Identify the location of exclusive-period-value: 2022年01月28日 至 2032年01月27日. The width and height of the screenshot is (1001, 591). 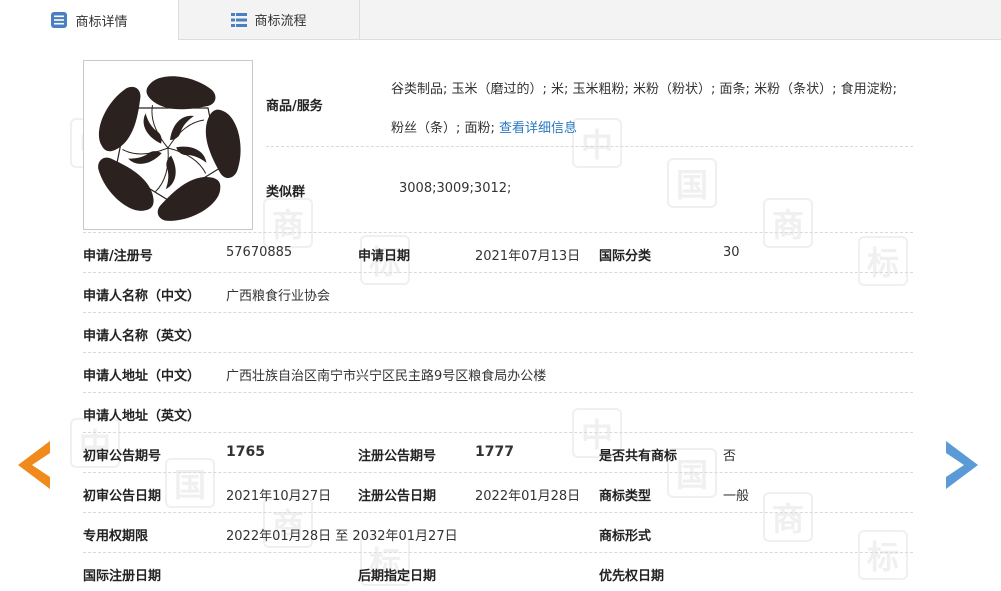
(342, 536).